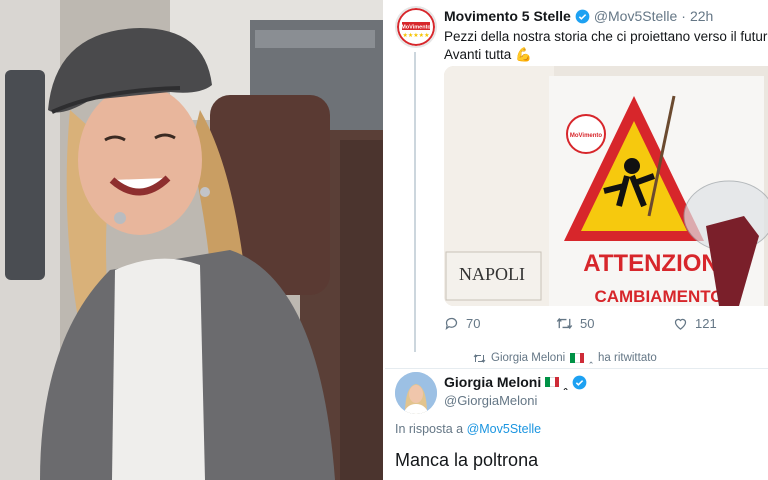 The width and height of the screenshot is (768, 480). What do you see at coordinates (627, 358) in the screenshot?
I see `retweeted-label: ha ritwittato` at bounding box center [627, 358].